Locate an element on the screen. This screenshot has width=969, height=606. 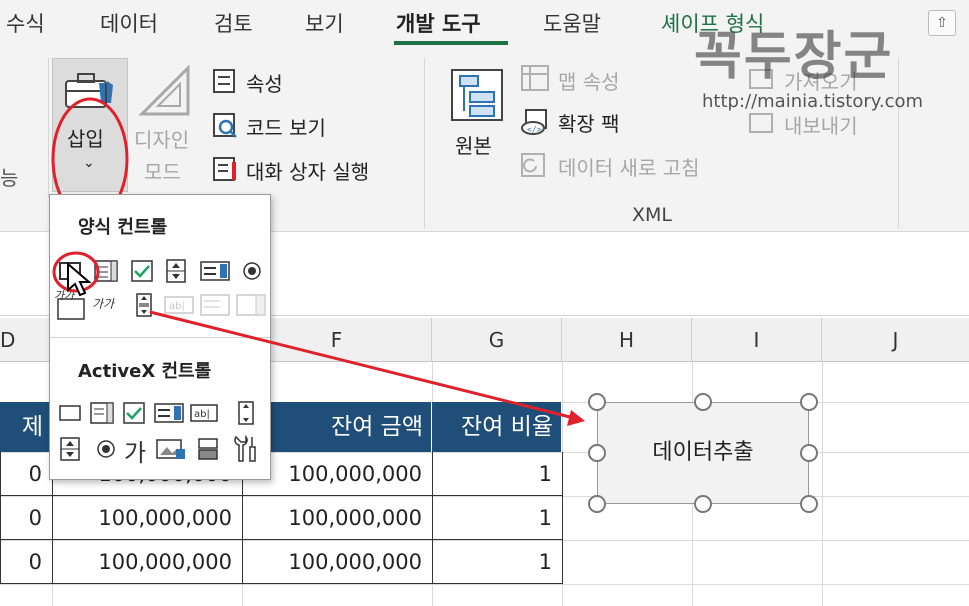
form-option-button-icon is located at coordinates (252, 271).